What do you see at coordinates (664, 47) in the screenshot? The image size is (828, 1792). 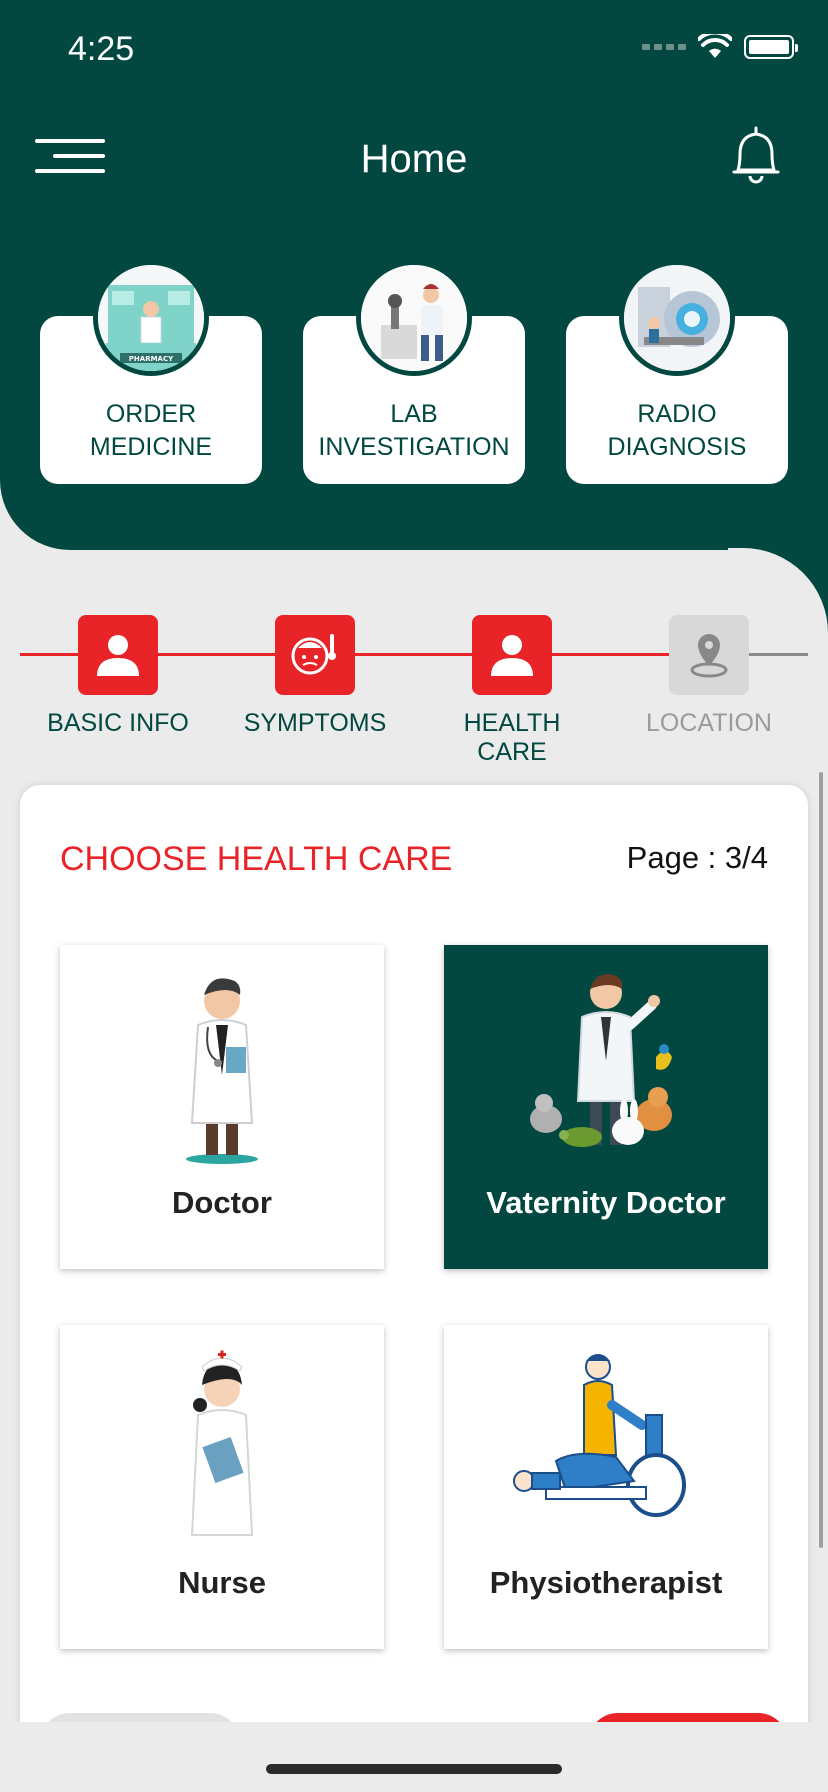 I see `signal-icon` at bounding box center [664, 47].